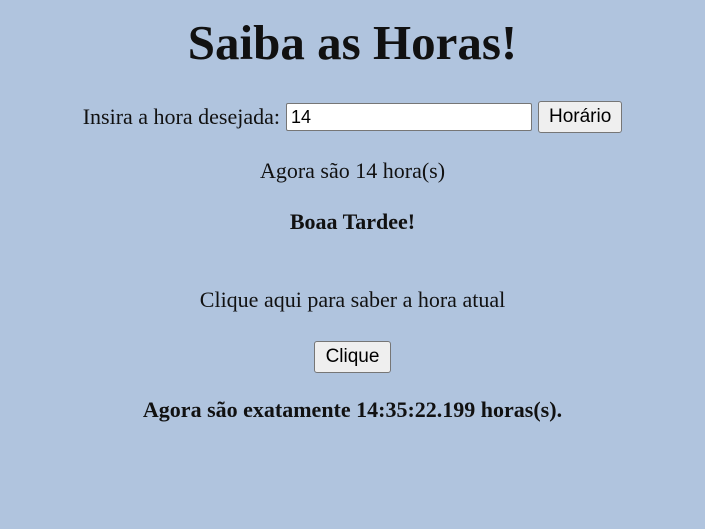 The height and width of the screenshot is (529, 705). What do you see at coordinates (408, 117) in the screenshot?
I see `hour-input` at bounding box center [408, 117].